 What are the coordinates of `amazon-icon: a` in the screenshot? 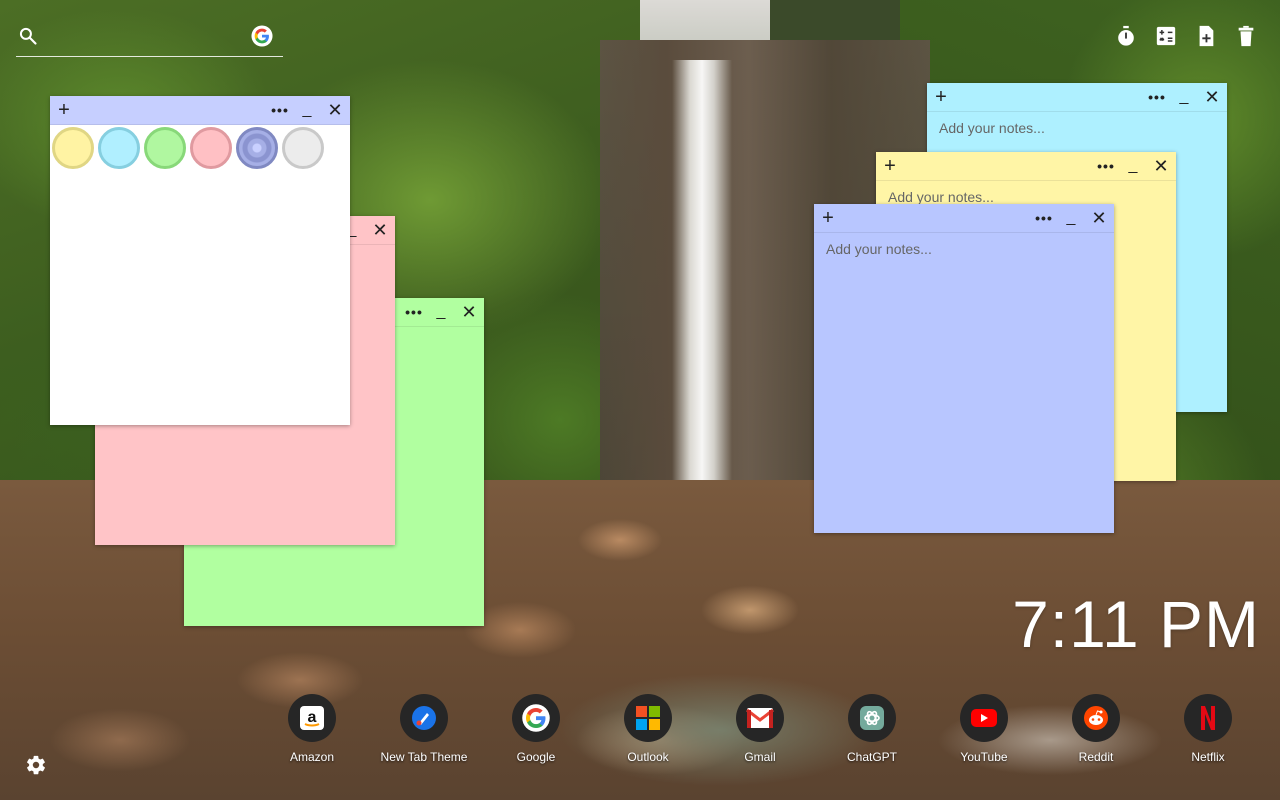 It's located at (312, 718).